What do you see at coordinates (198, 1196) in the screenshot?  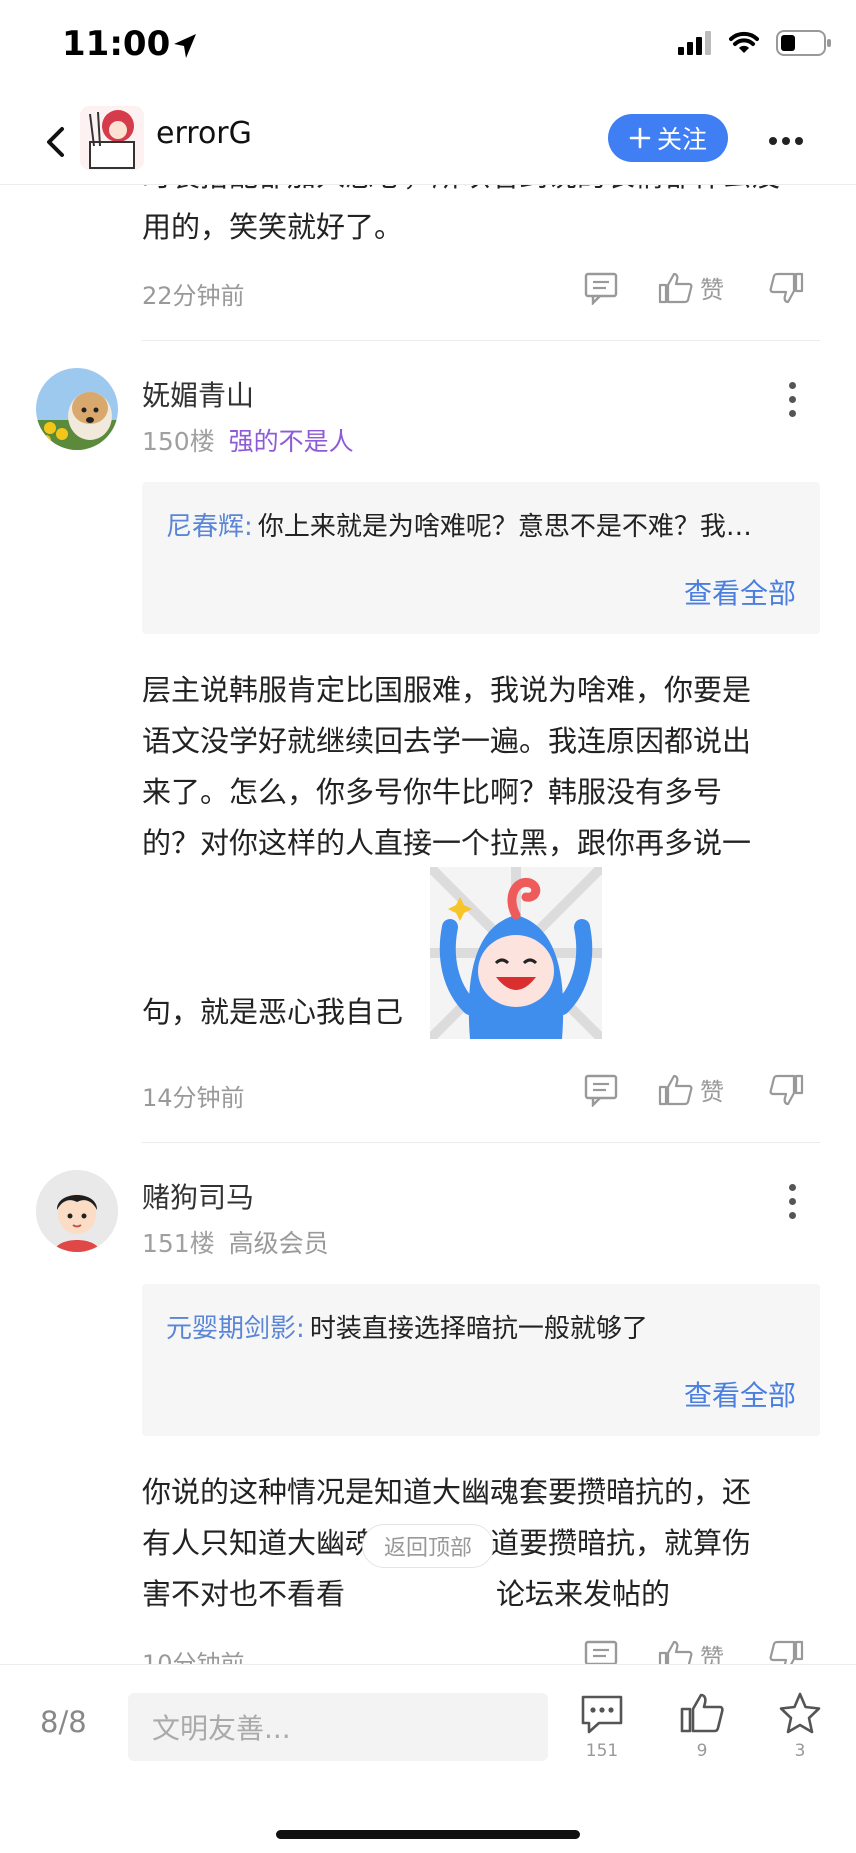 I see `username: 赌狗司马` at bounding box center [198, 1196].